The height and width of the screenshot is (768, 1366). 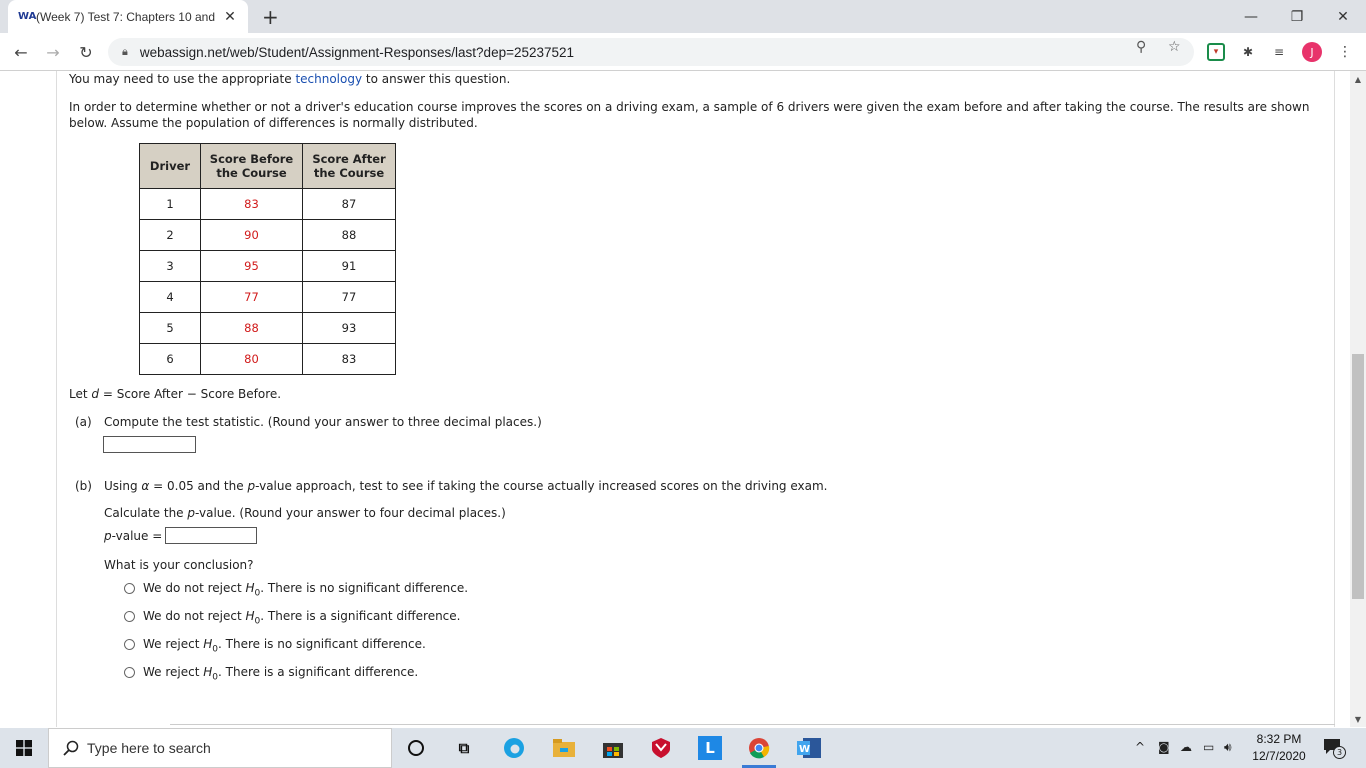 I want to click on part-b-label: (b), so click(x=83, y=486).